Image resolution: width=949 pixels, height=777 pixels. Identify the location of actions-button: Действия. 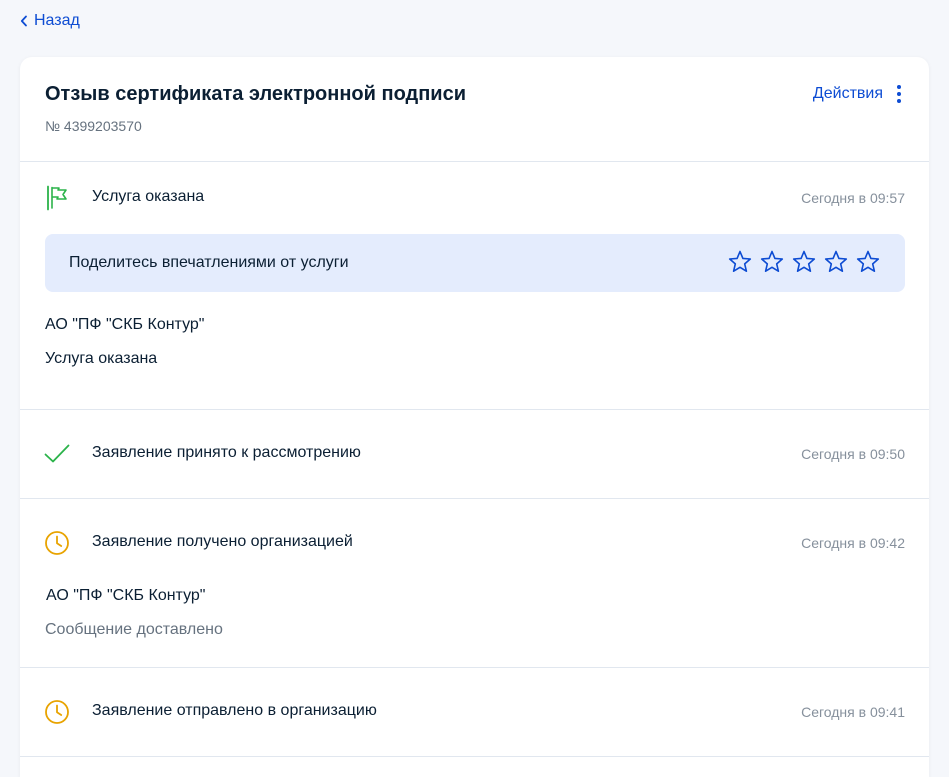
(859, 94).